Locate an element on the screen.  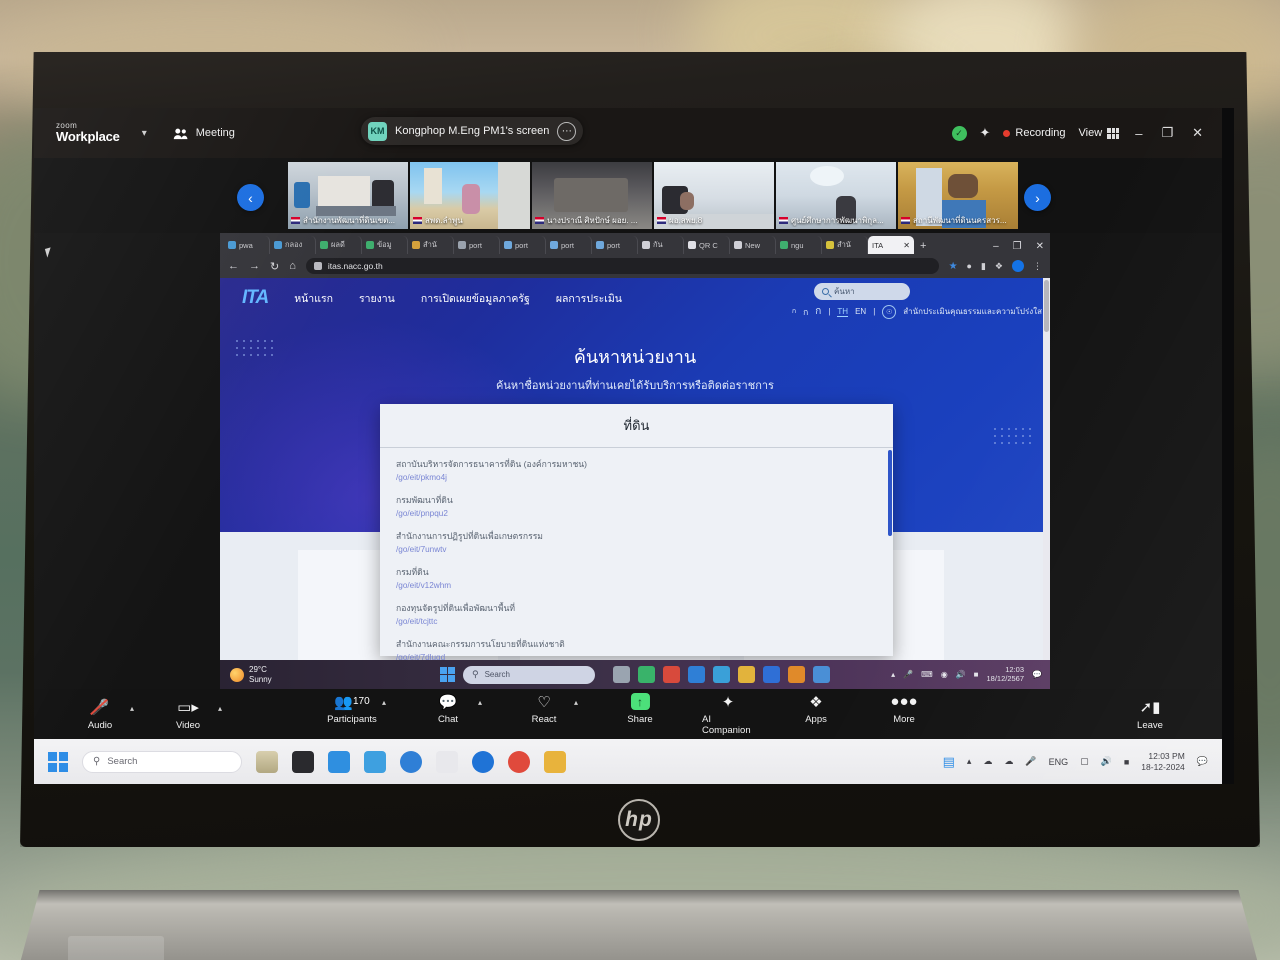
taskbar-clock: 12:03 18/12/2567 is located at coordinates (1005, 674).